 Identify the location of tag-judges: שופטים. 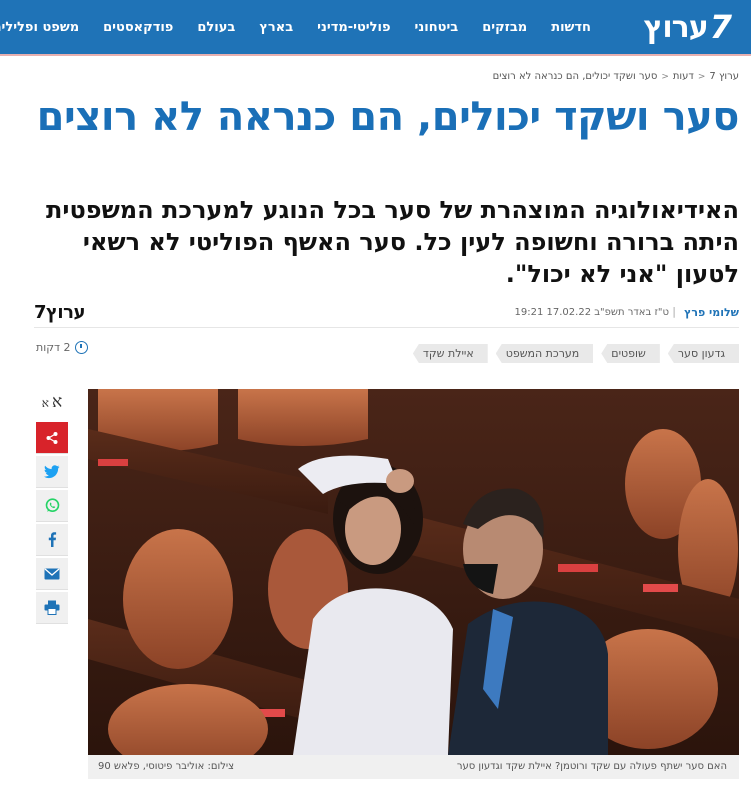
(630, 353).